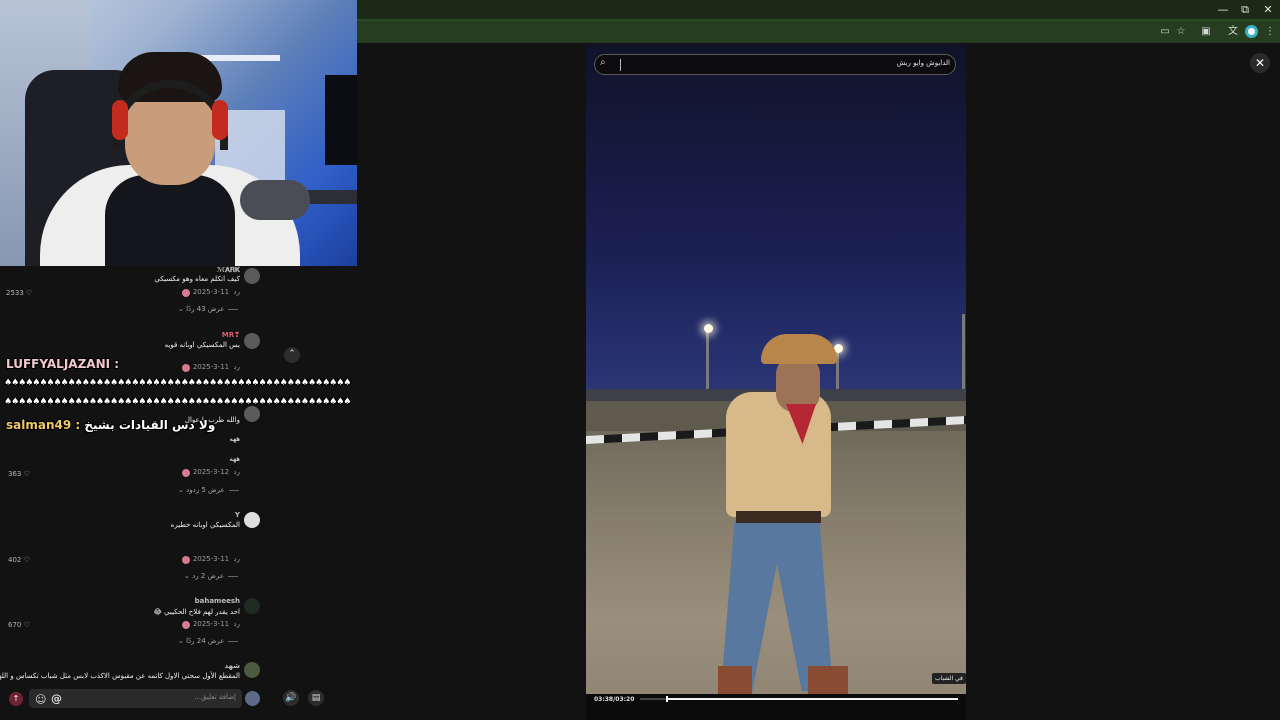  What do you see at coordinates (1245, 10) in the screenshot?
I see `restore-button: ⧉` at bounding box center [1245, 10].